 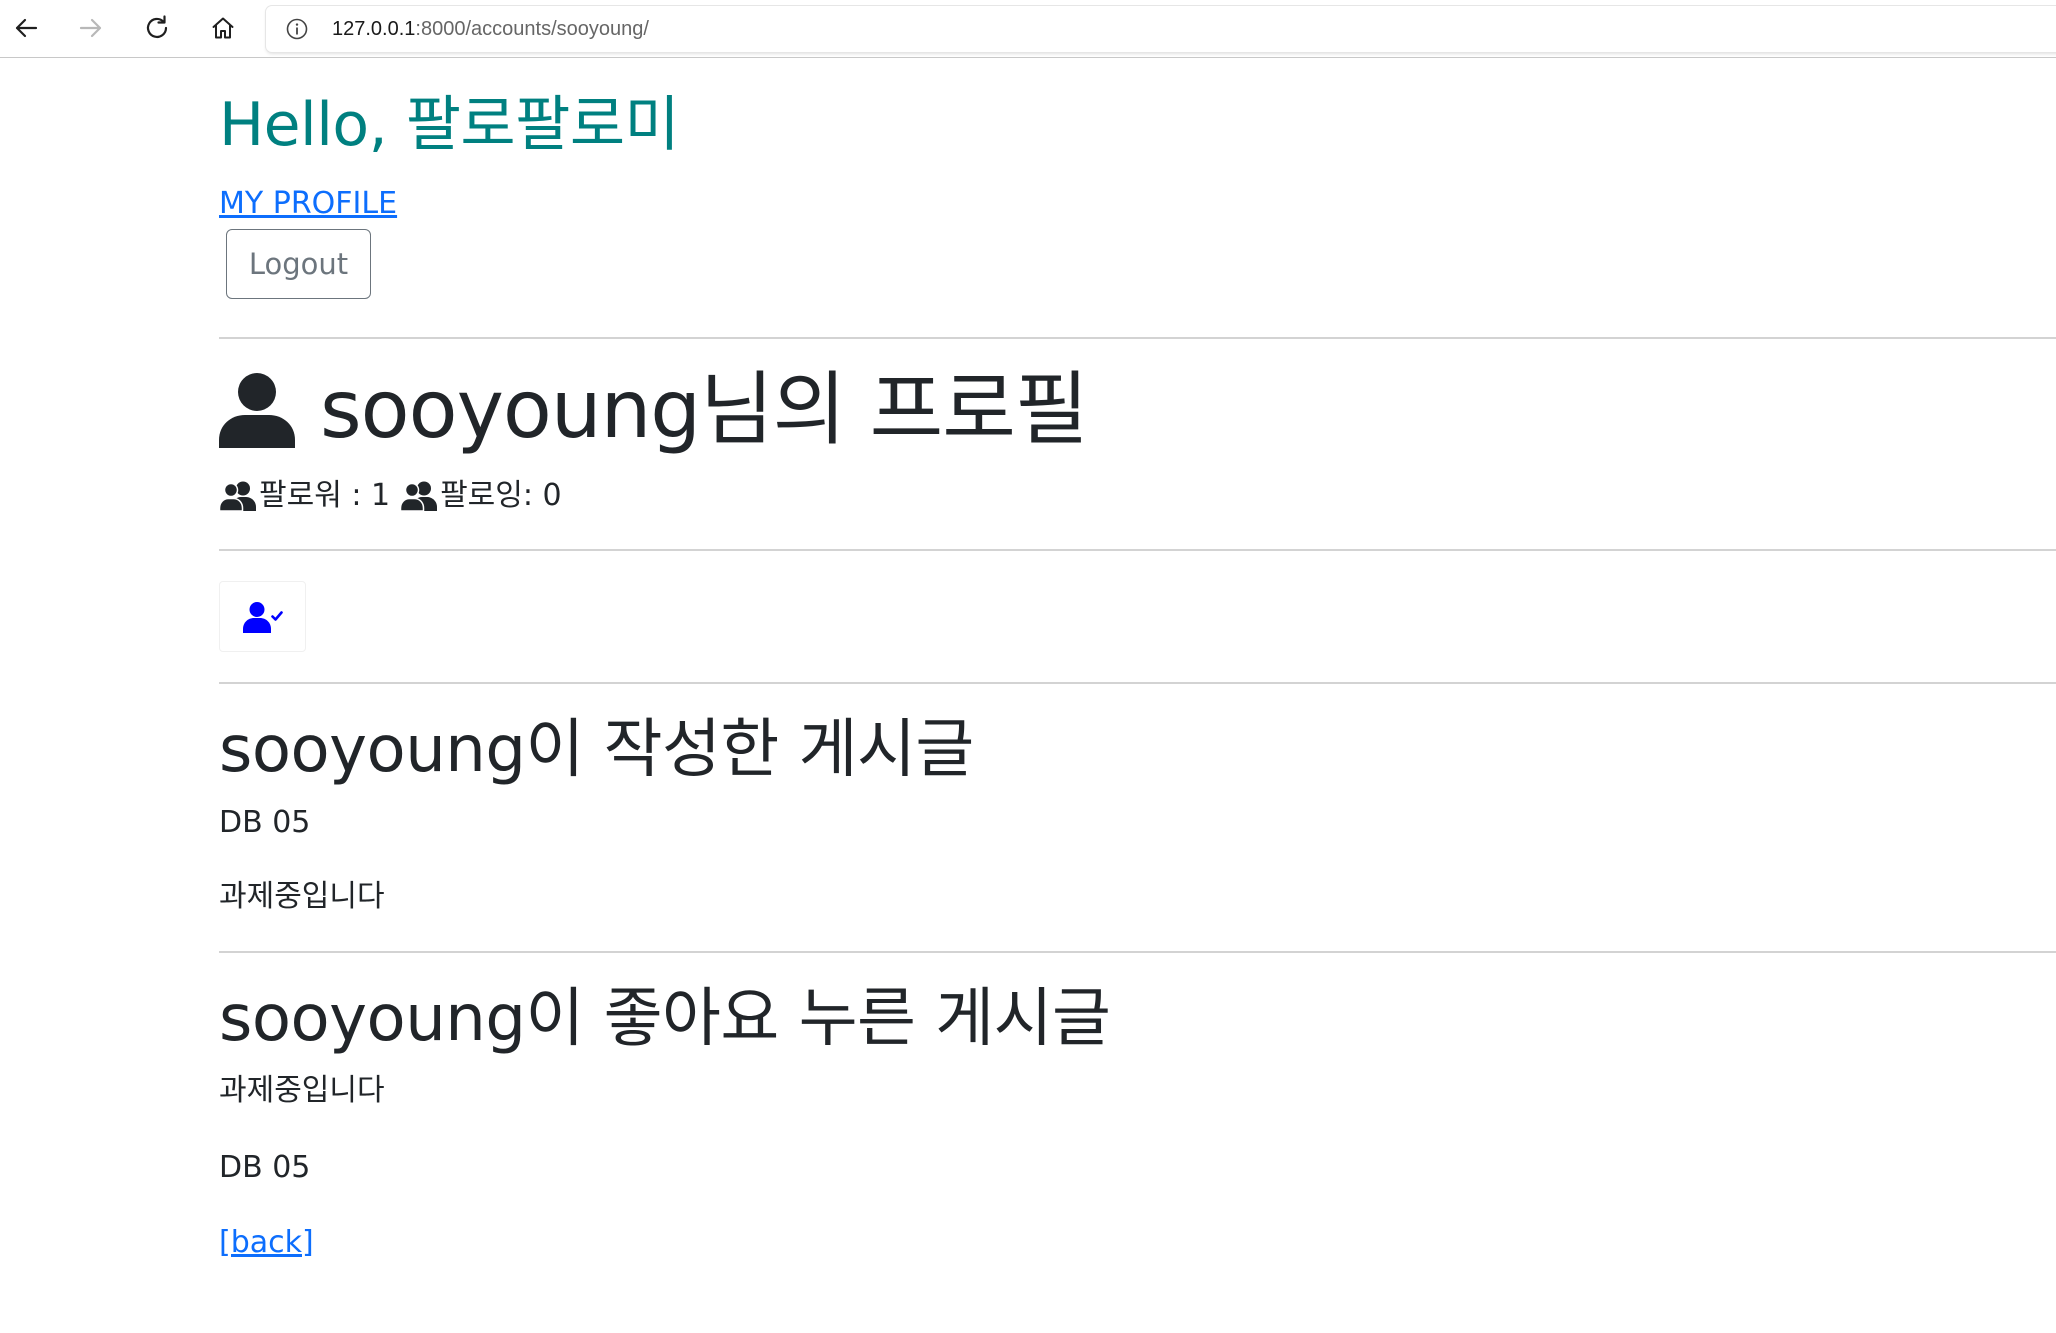 What do you see at coordinates (302, 896) in the screenshot?
I see `written-post-item: 과제중입니다` at bounding box center [302, 896].